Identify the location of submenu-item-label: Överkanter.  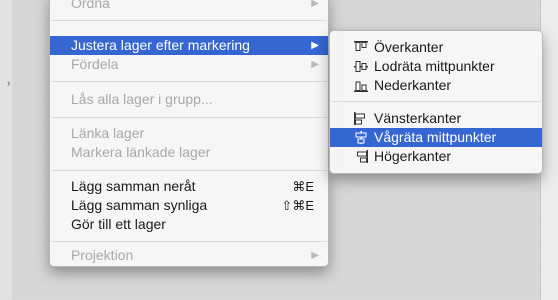
(409, 47).